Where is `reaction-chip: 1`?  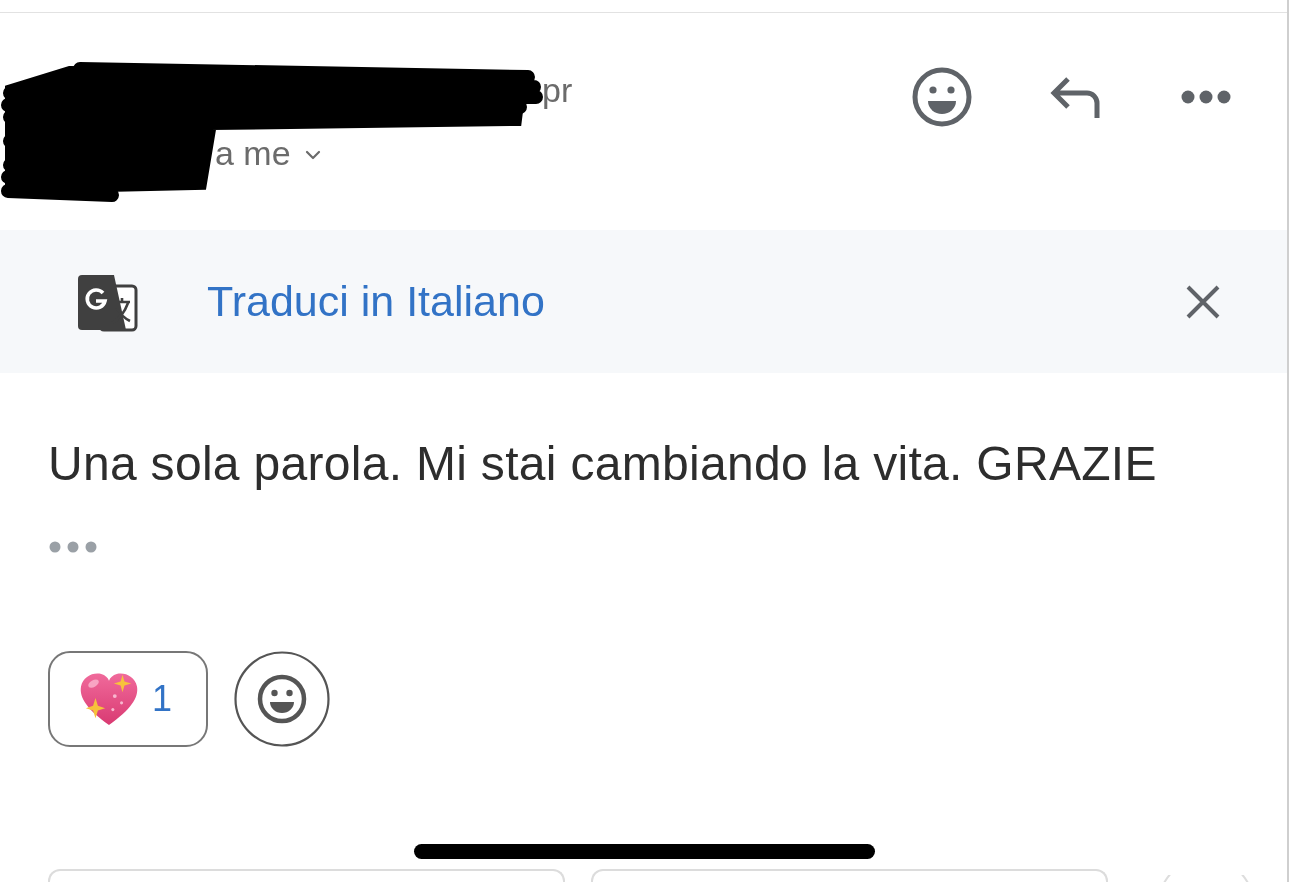 reaction-chip: 1 is located at coordinates (128, 699).